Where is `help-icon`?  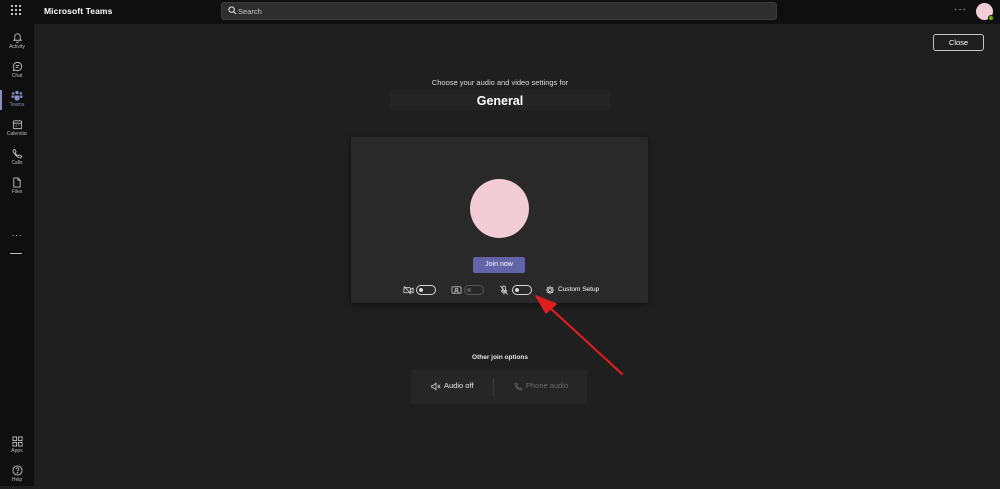
help-icon is located at coordinates (17, 470).